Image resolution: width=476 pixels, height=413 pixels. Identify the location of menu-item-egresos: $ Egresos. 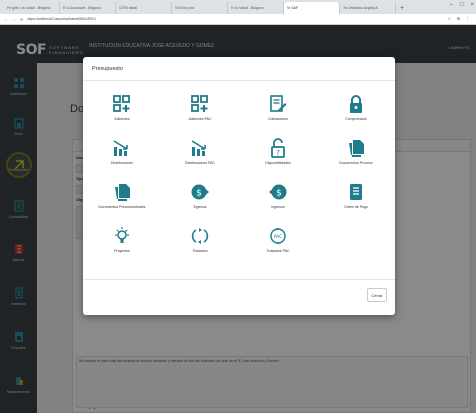
(200, 202).